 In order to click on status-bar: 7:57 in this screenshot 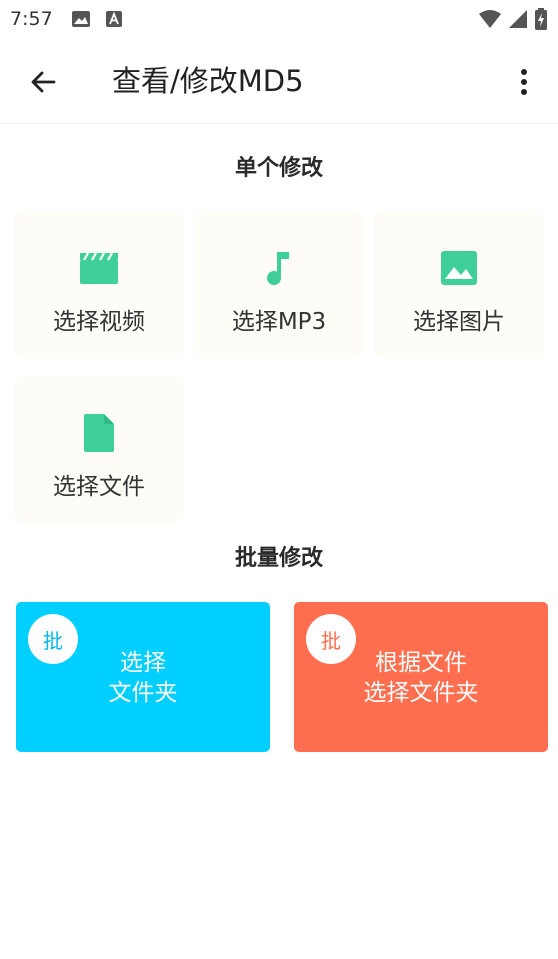, I will do `click(279, 19)`.